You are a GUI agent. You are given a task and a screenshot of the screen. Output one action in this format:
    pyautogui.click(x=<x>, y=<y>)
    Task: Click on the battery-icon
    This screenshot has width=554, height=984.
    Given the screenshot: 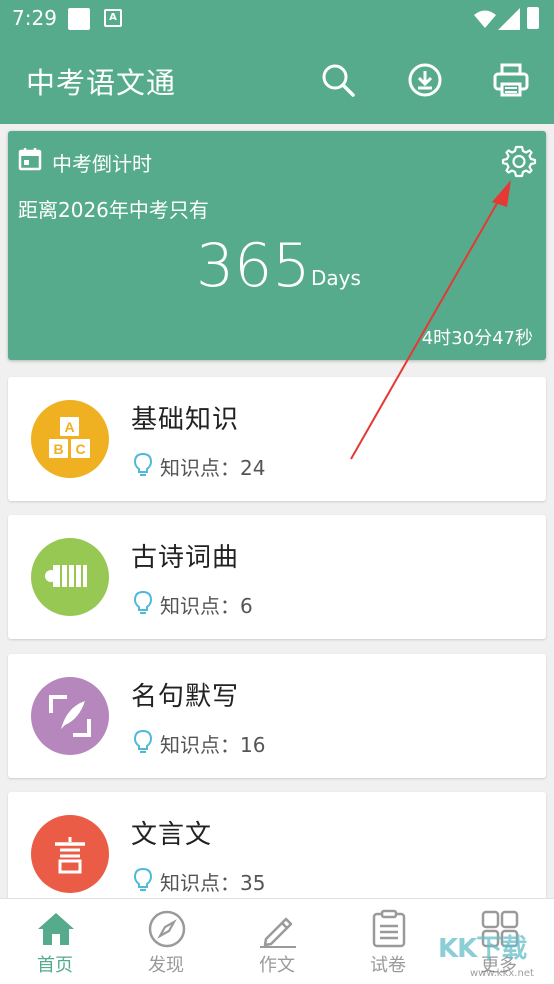 What is the action you would take?
    pyautogui.click(x=533, y=18)
    